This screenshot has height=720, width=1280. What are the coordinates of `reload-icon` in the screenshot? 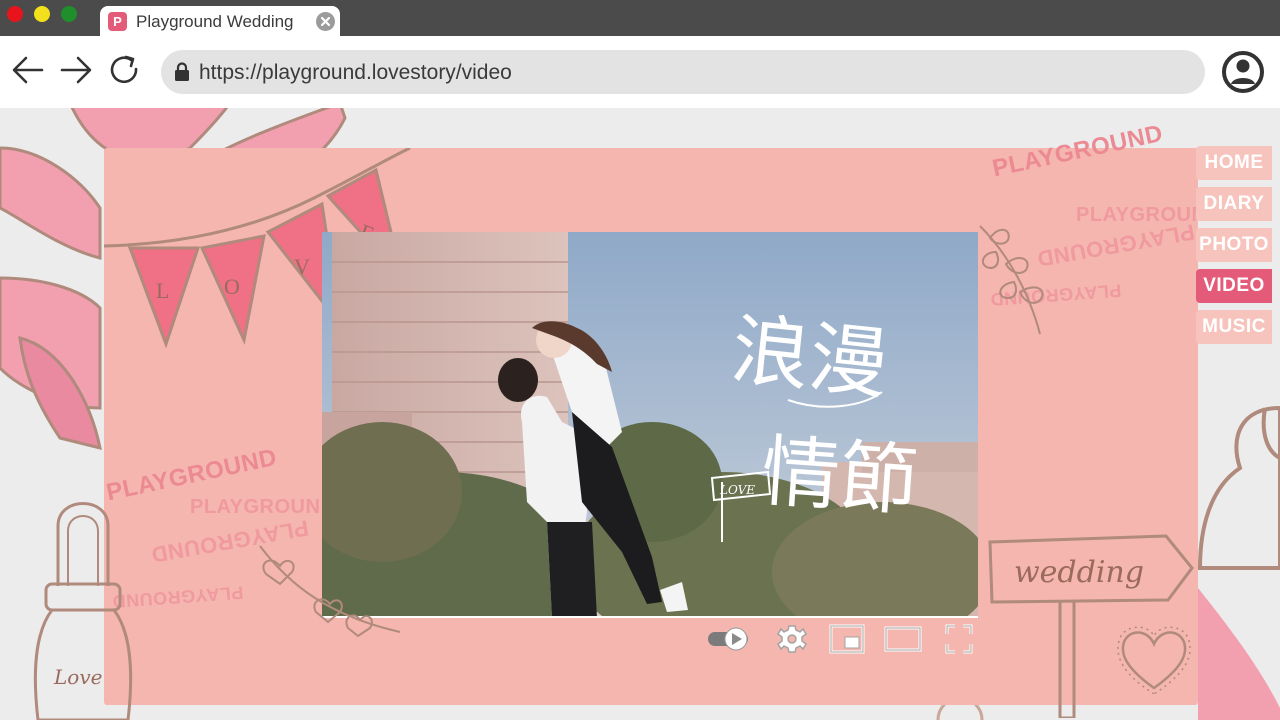 It's located at (124, 69).